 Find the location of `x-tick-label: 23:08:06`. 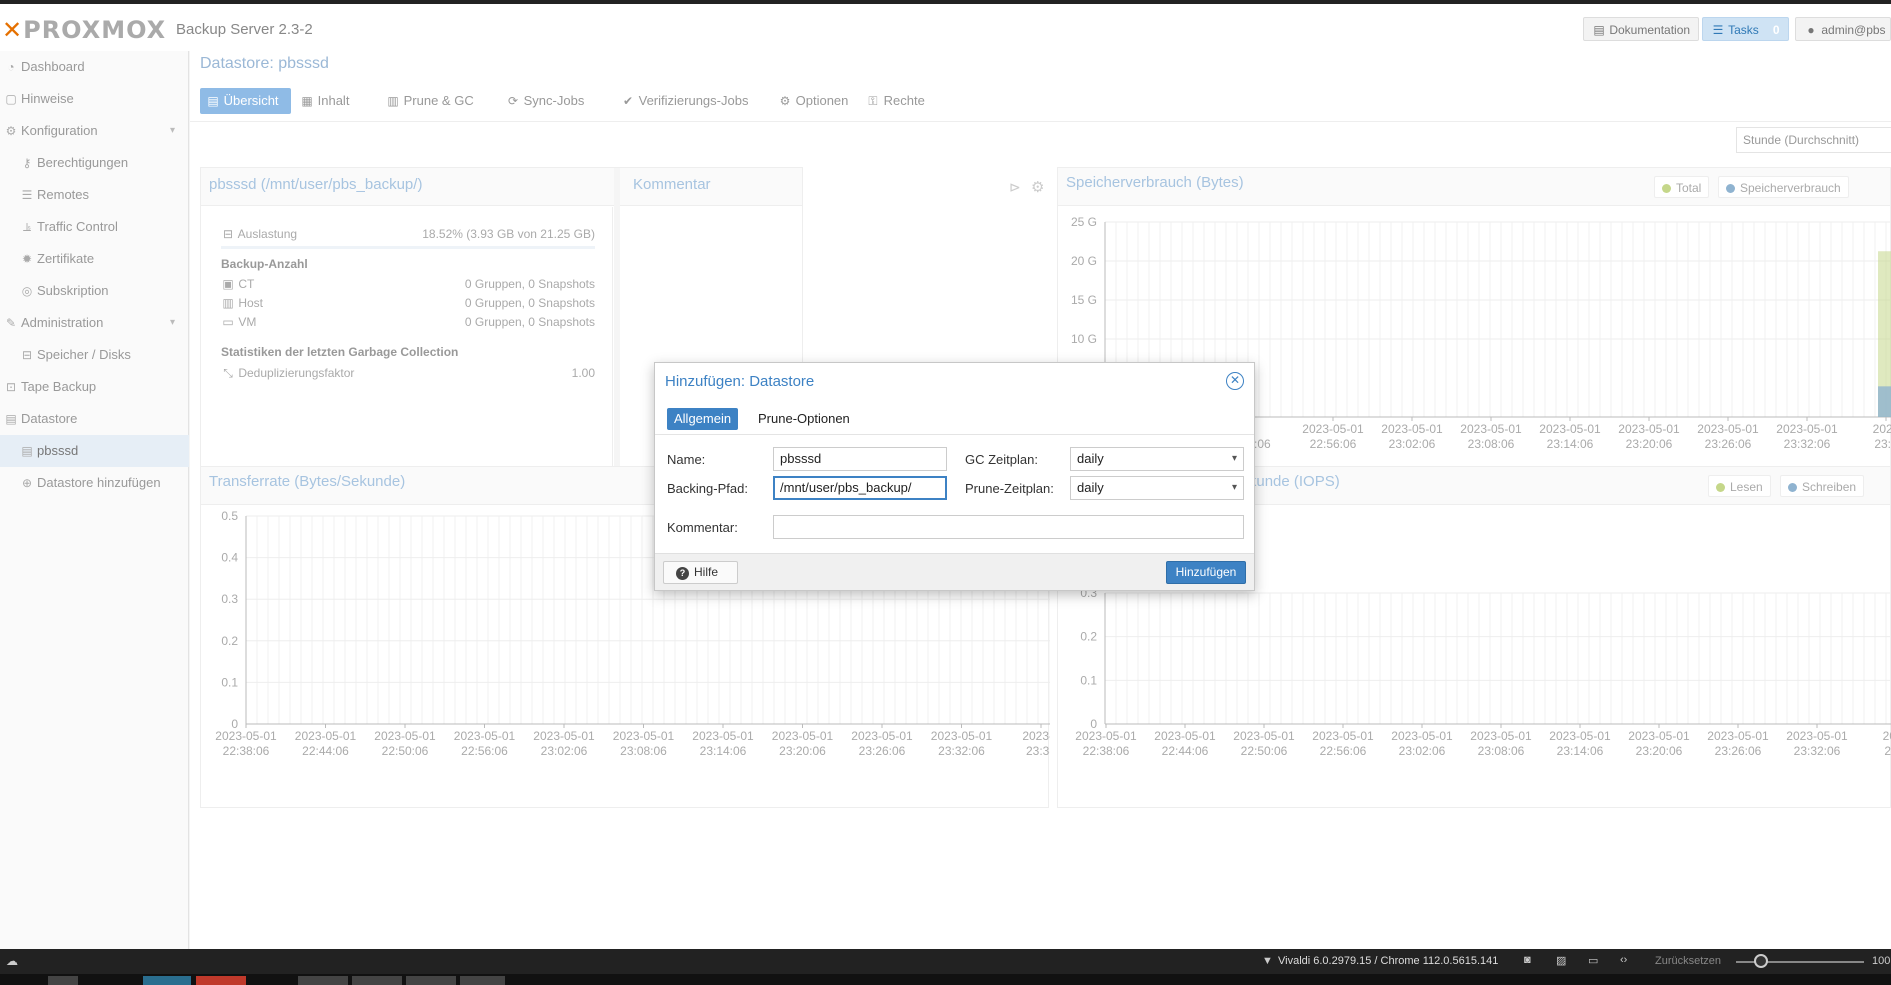

x-tick-label: 23:08:06 is located at coordinates (1501, 751).